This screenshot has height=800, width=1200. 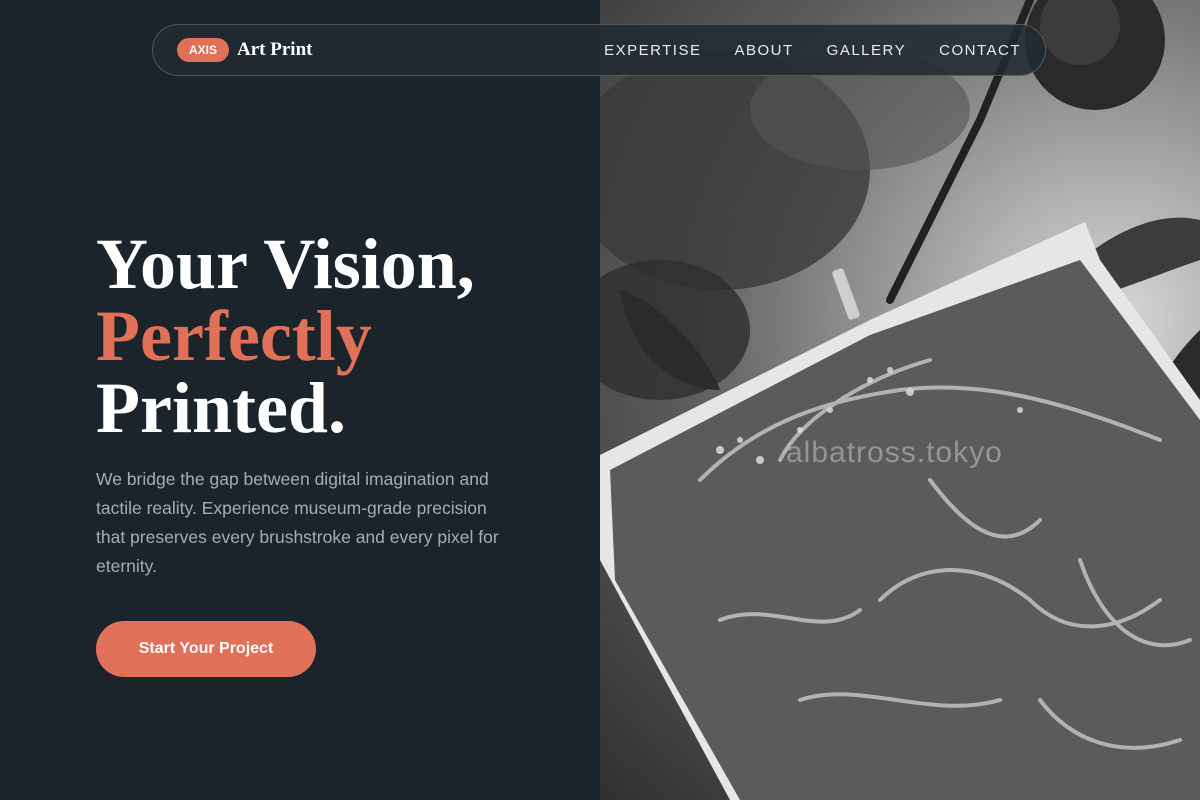 What do you see at coordinates (866, 50) in the screenshot?
I see `nav-link-gallery: GALLERY` at bounding box center [866, 50].